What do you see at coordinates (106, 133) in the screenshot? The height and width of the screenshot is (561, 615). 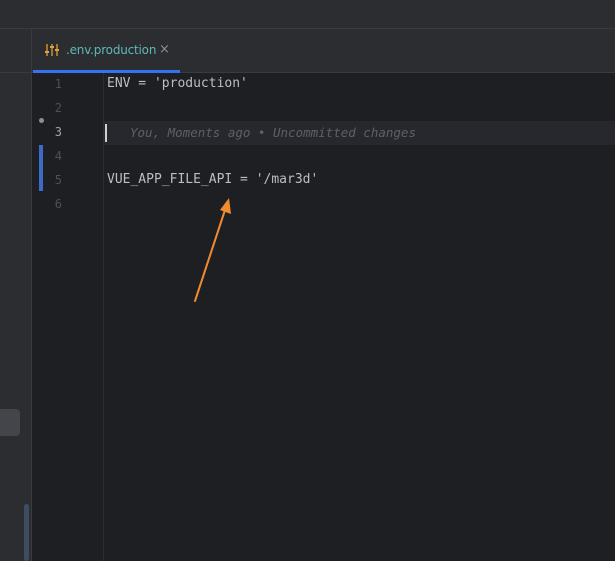 I see `text-caret` at bounding box center [106, 133].